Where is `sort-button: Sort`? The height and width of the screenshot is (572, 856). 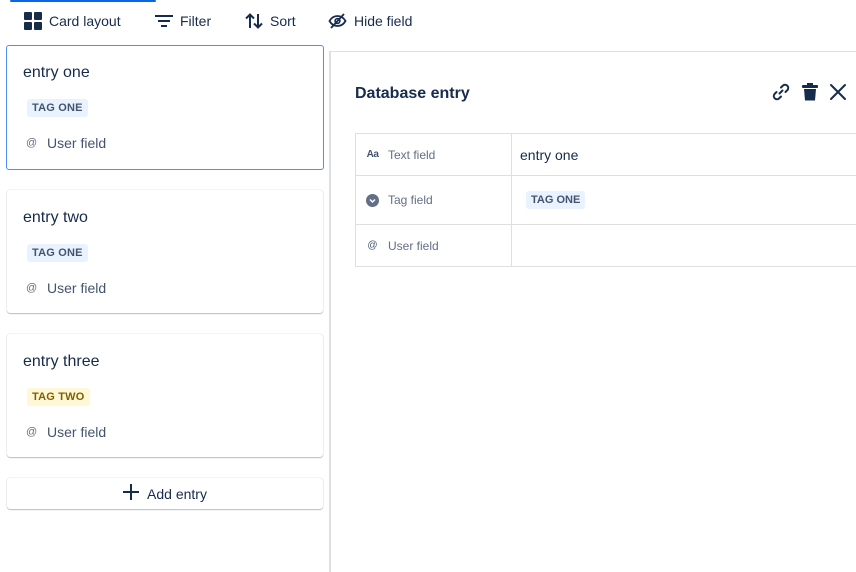
sort-button: Sort is located at coordinates (270, 21).